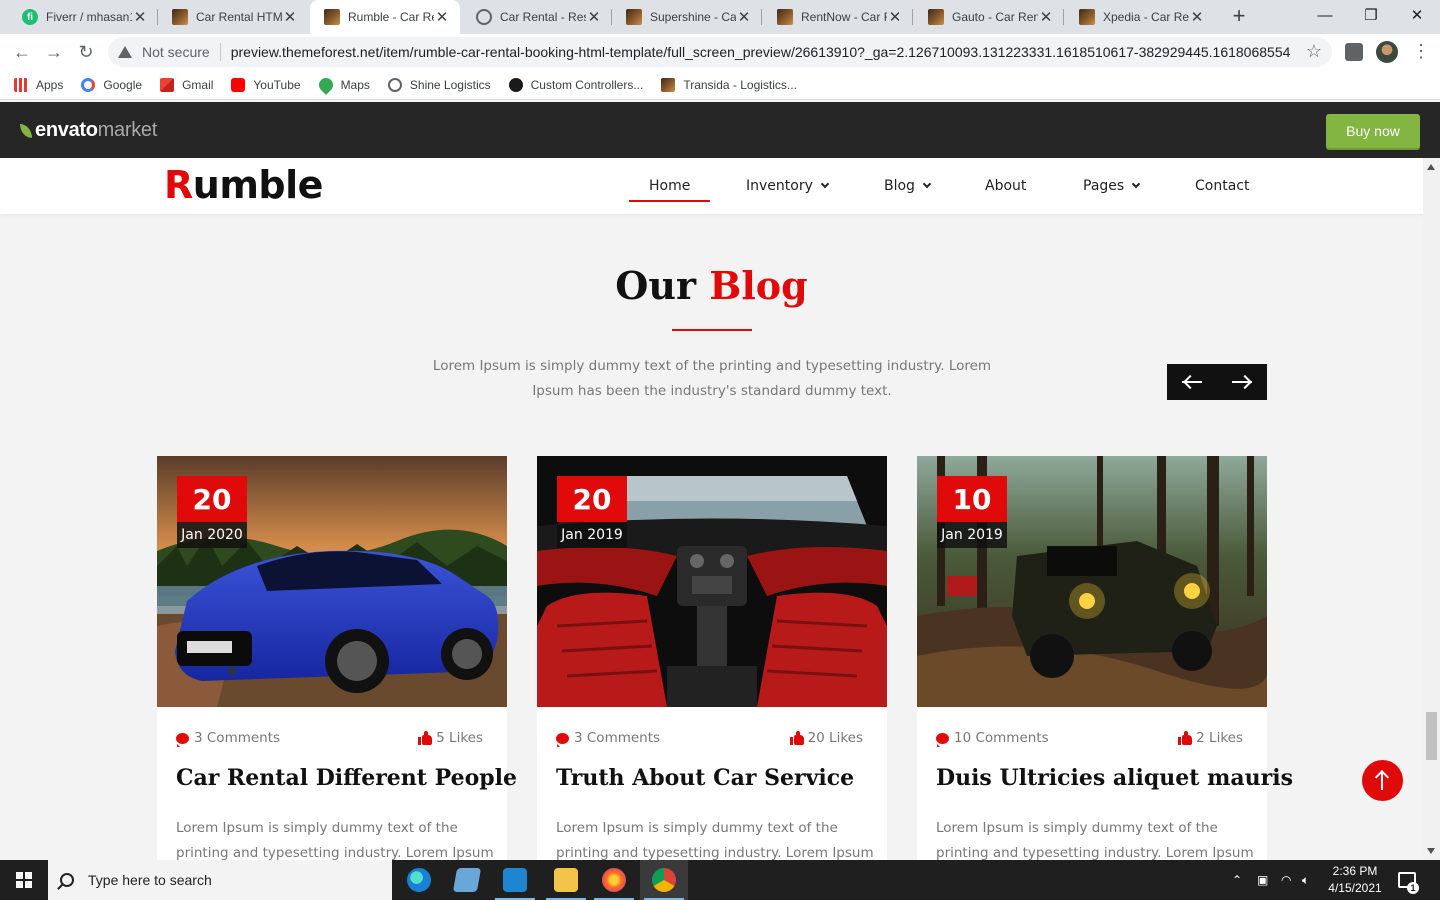 Image resolution: width=1440 pixels, height=900 pixels. Describe the element at coordinates (425, 738) in the screenshot. I see `thumbs-up-icon` at that location.